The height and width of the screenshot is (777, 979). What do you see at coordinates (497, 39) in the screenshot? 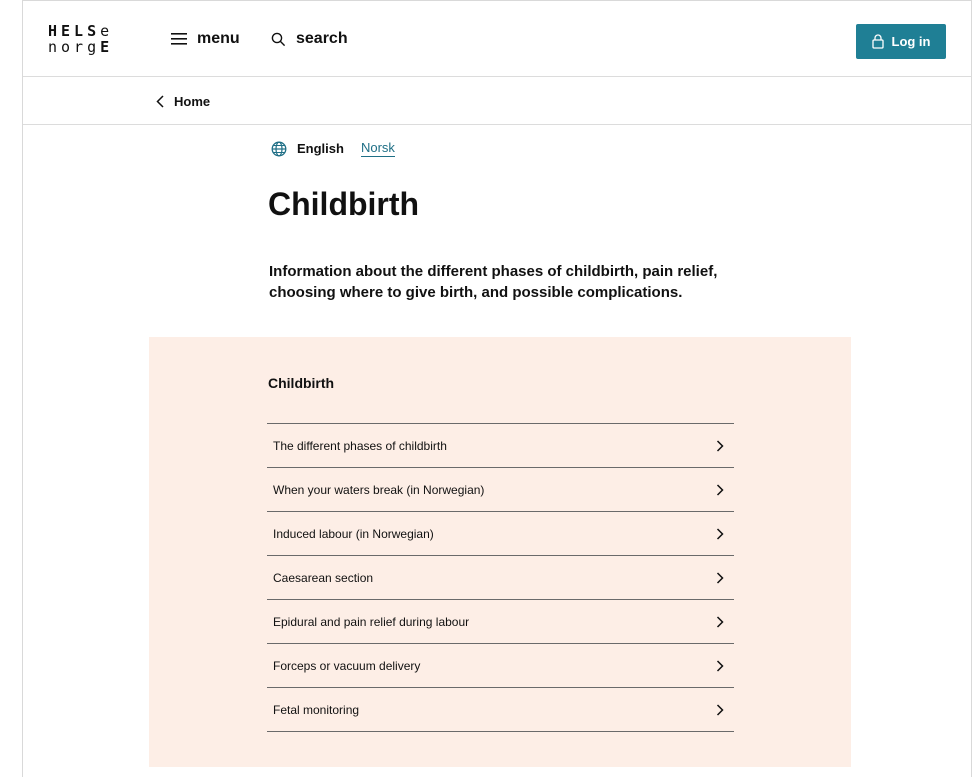
I see `top-navigation: HELSe norgE menu search Log in` at bounding box center [497, 39].